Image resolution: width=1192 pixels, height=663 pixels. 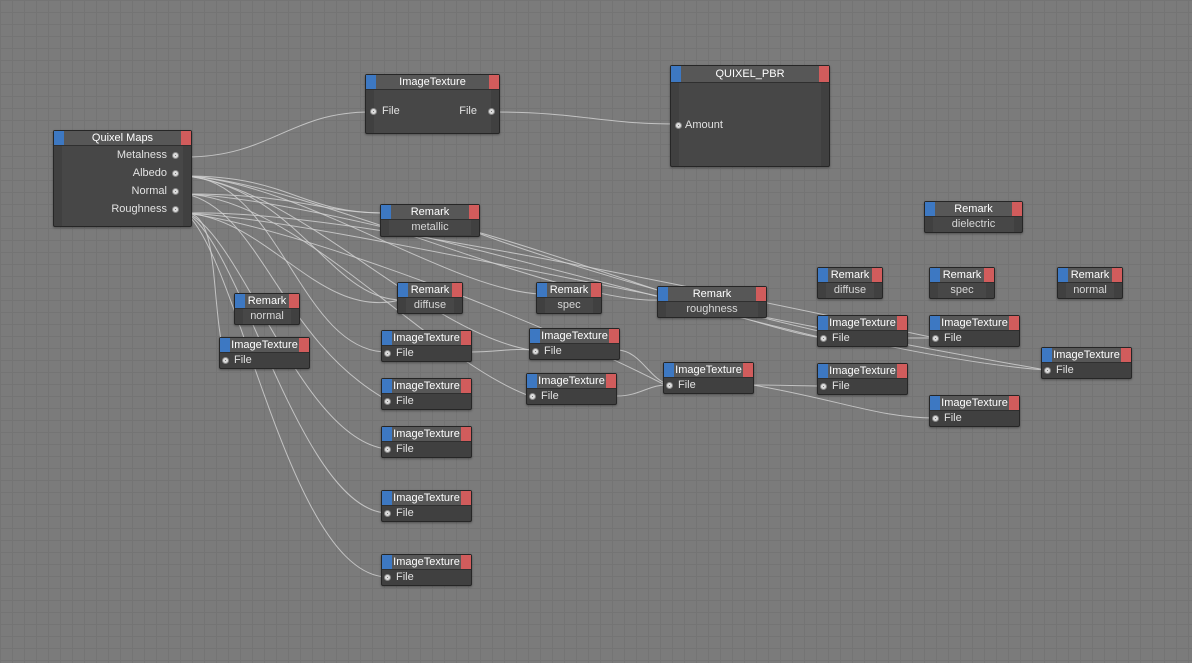 I want to click on remark-node-spec-mid: Remark spec, so click(x=569, y=298).